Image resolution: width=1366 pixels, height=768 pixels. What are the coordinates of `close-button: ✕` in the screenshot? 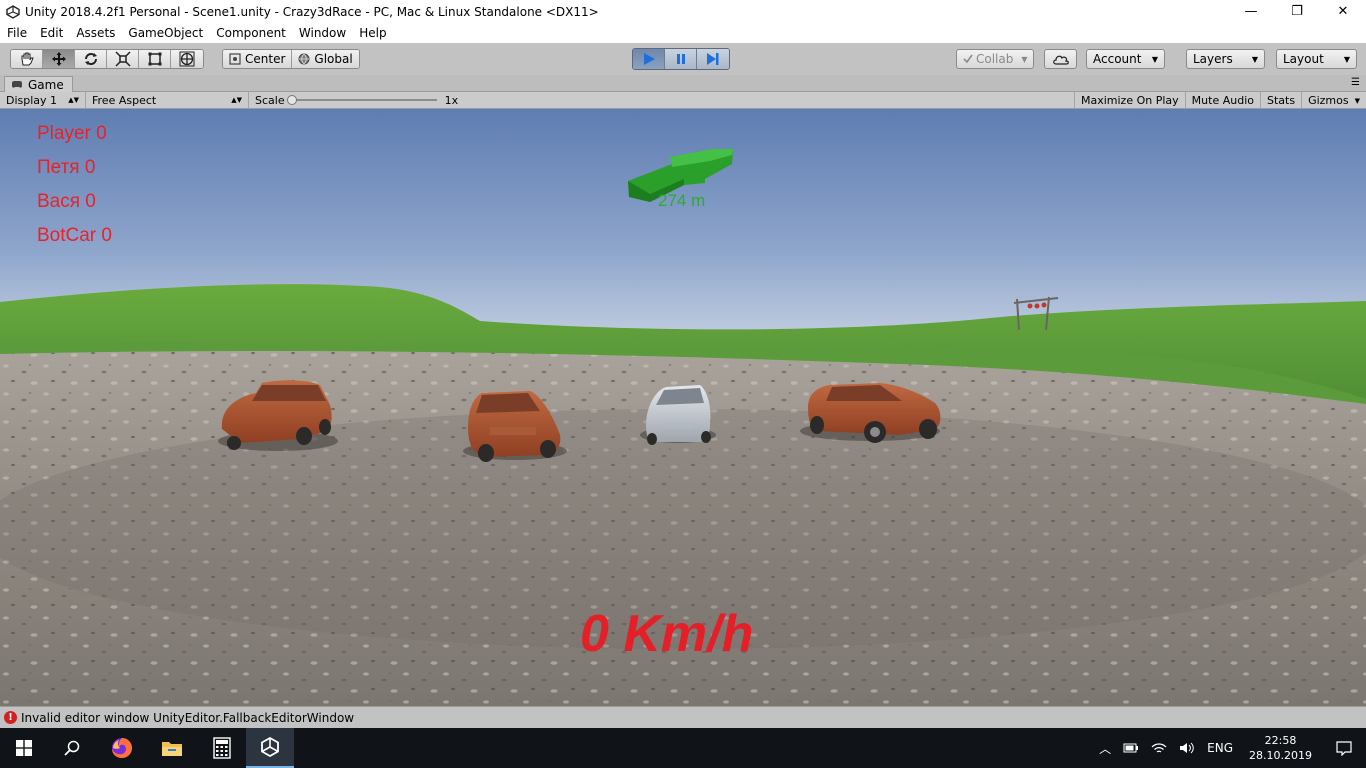 It's located at (1343, 11).